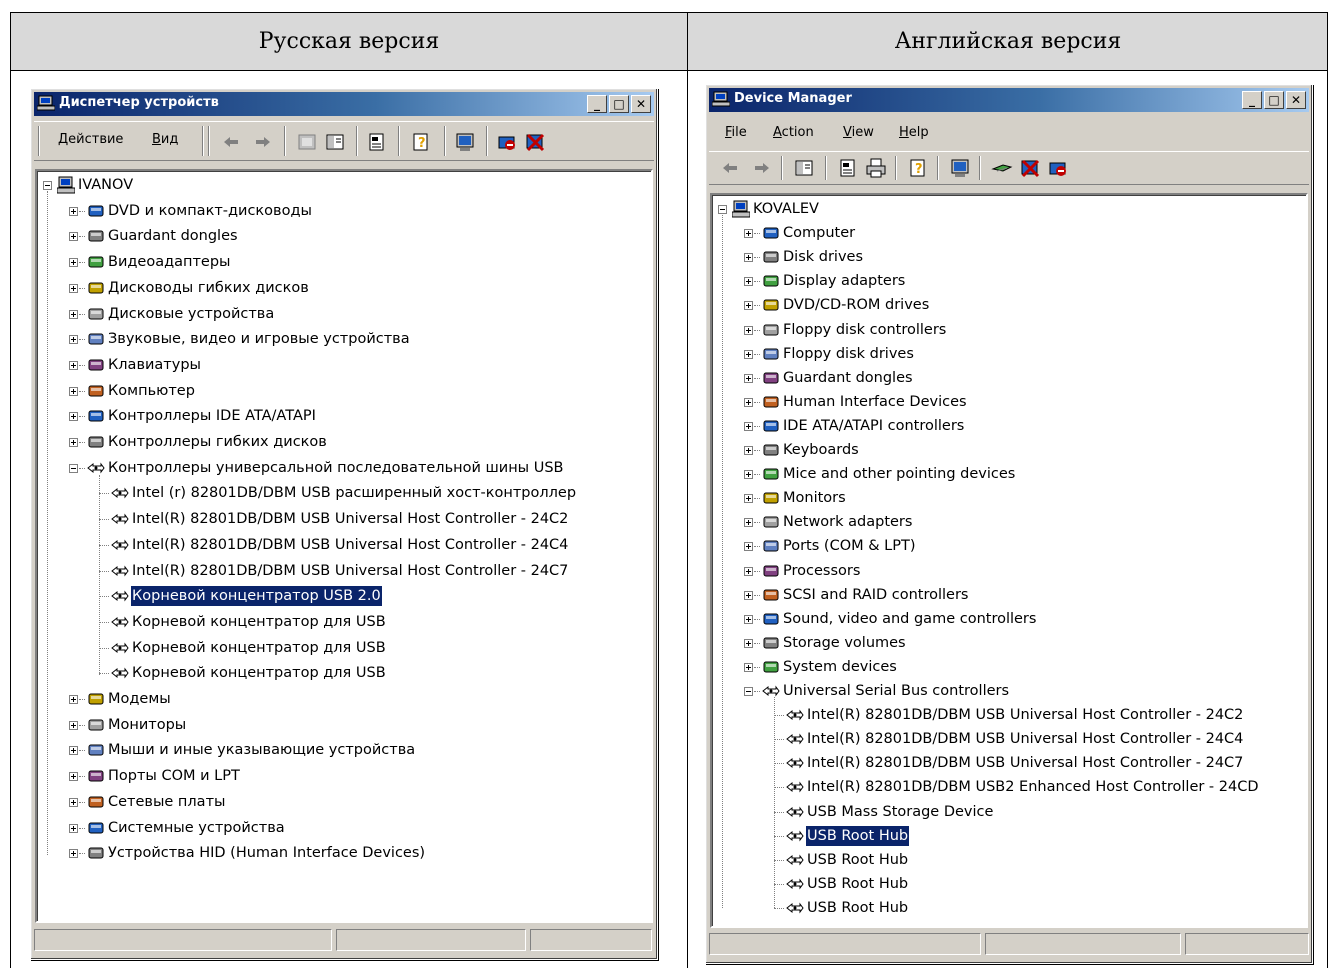 This screenshot has width=1333, height=968. What do you see at coordinates (344, 596) in the screenshot?
I see `tree-device: Корневой концентратор USB 2.0` at bounding box center [344, 596].